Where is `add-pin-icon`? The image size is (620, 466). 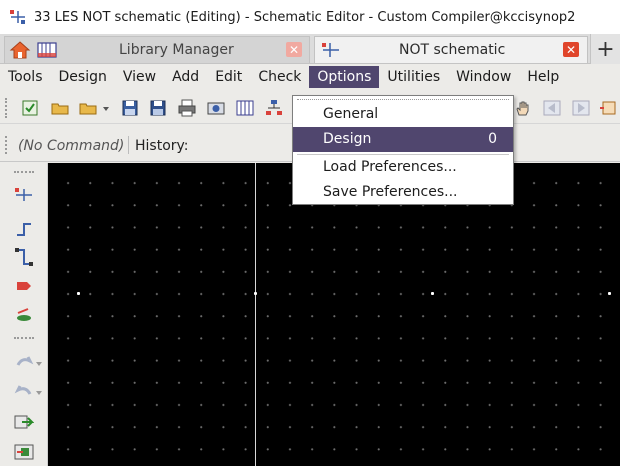
add-pin-icon is located at coordinates (24, 257).